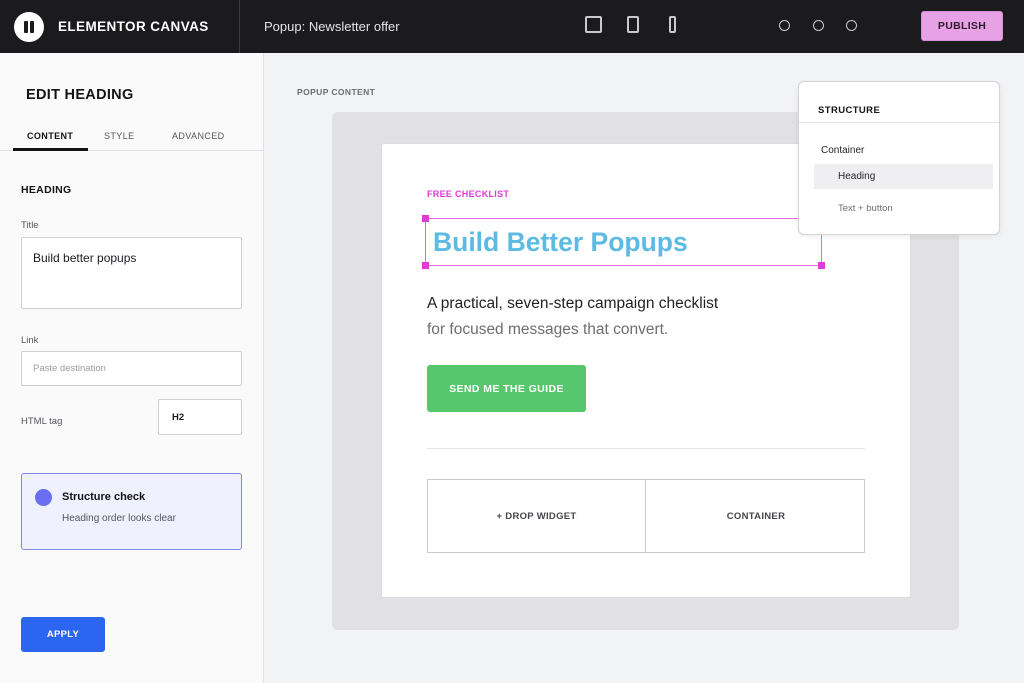  Describe the element at coordinates (30, 225) in the screenshot. I see `title-label: Title` at that location.